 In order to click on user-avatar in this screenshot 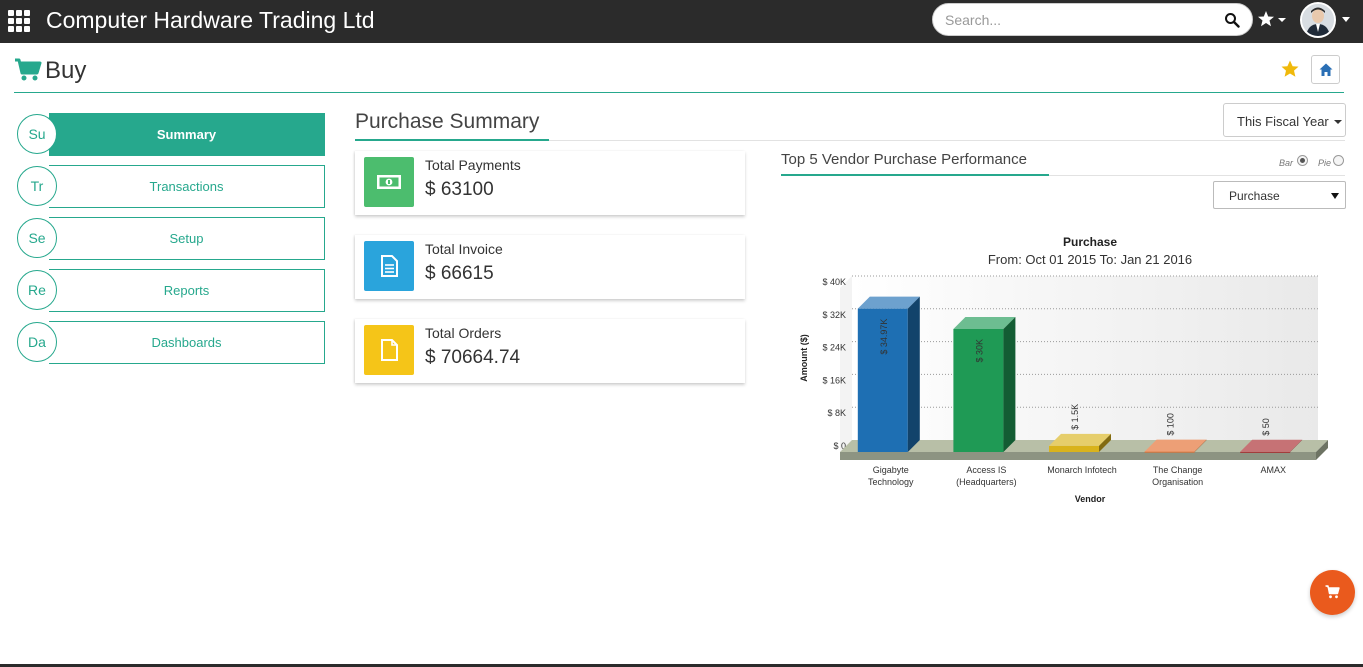, I will do `click(1318, 20)`.